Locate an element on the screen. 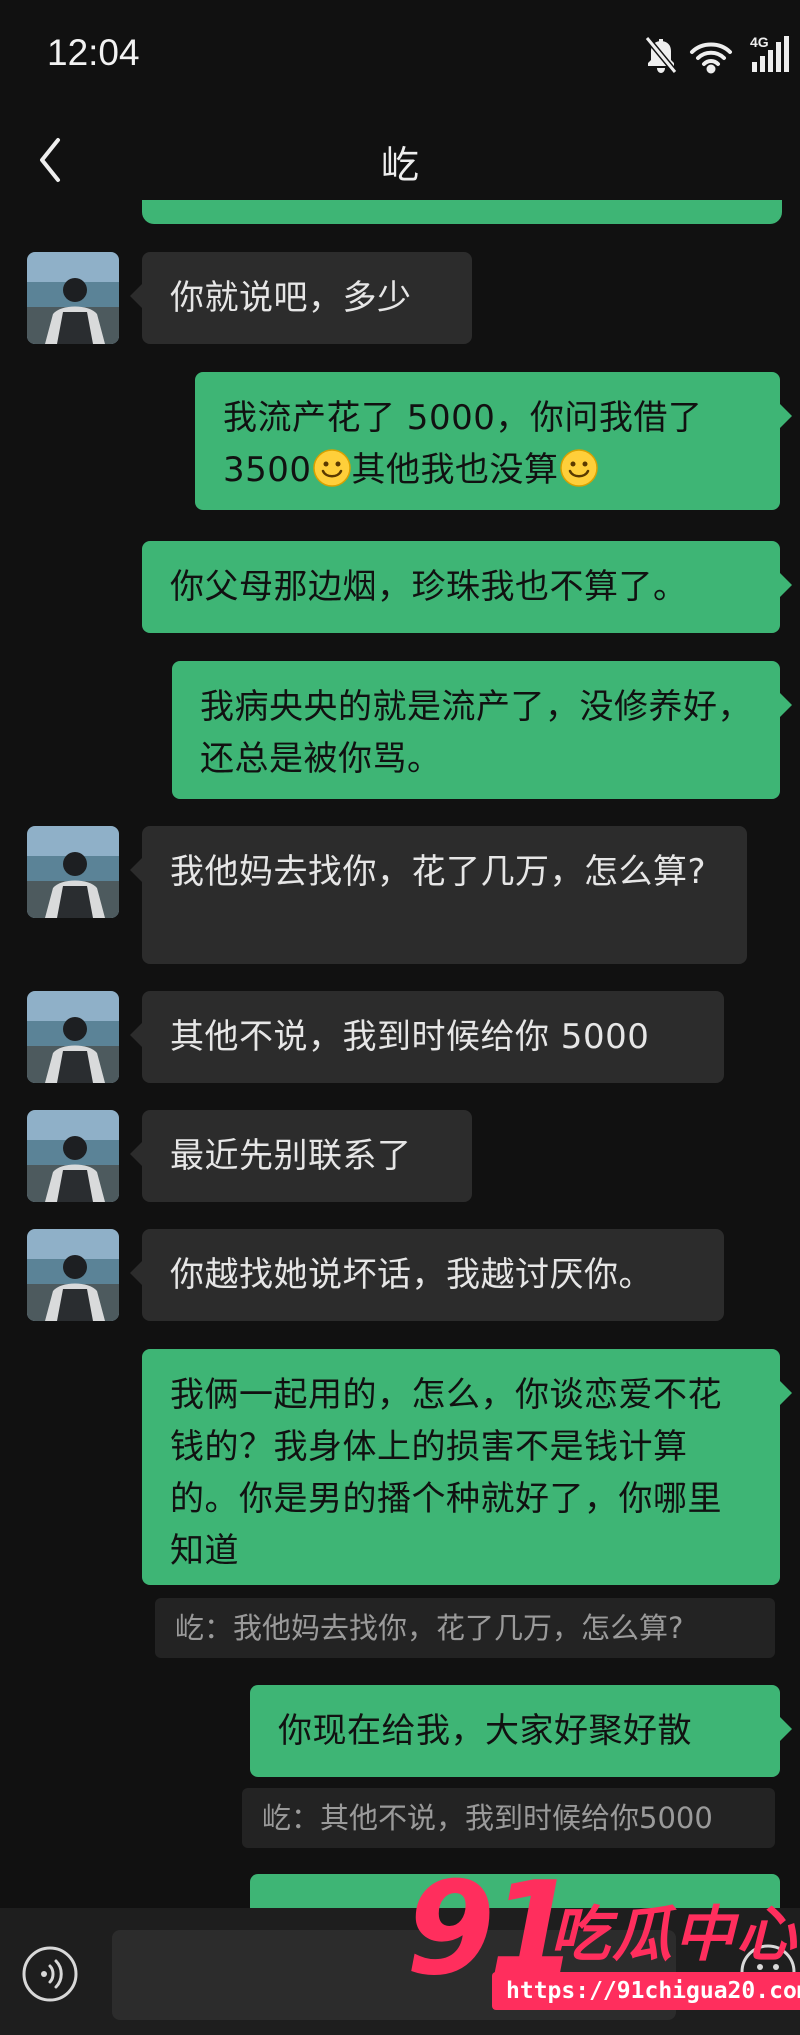 The image size is (800, 2035). chat-header: 屹 is located at coordinates (400, 160).